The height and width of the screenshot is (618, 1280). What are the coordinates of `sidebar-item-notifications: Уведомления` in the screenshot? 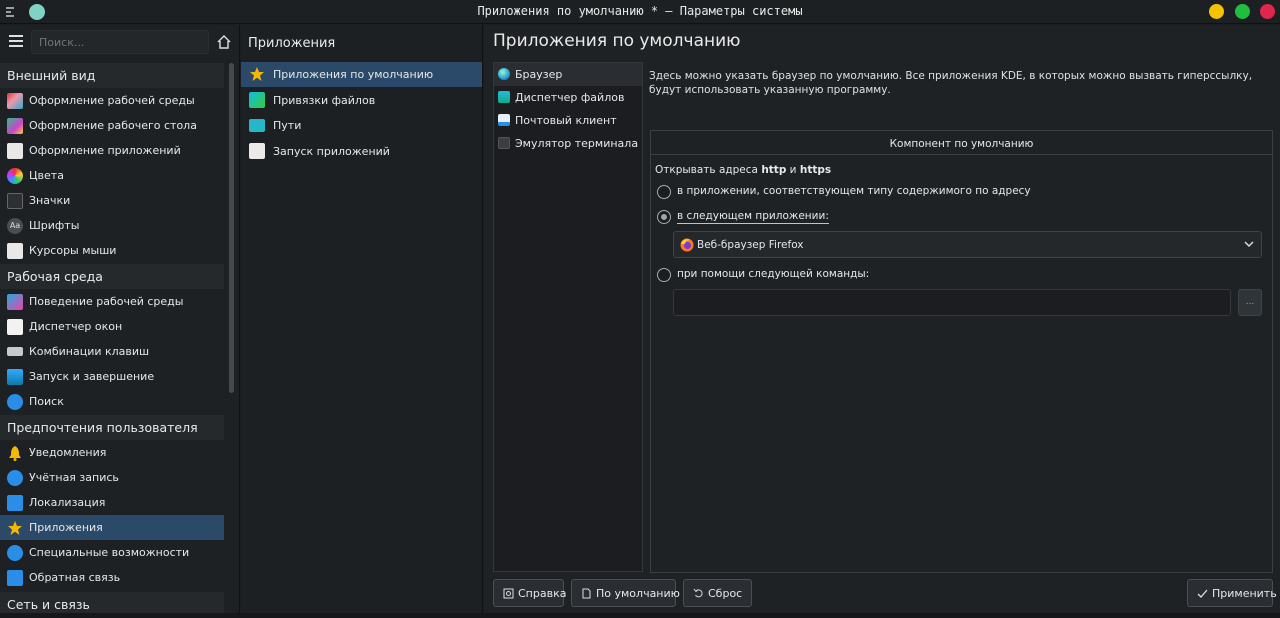 It's located at (112, 452).